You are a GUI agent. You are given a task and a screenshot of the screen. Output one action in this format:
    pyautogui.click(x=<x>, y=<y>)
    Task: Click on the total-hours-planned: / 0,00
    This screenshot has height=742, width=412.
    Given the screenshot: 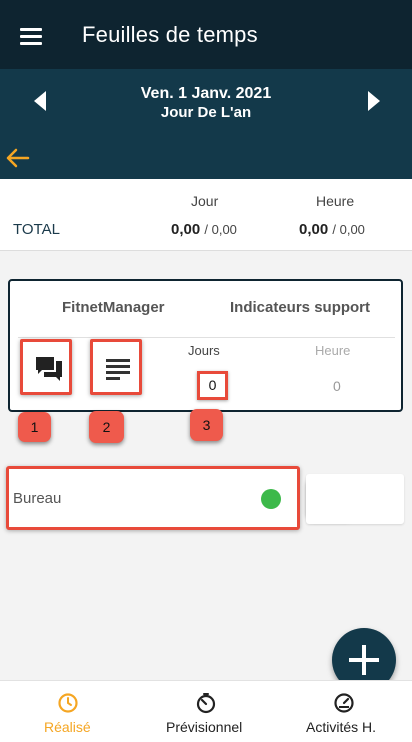 What is the action you would take?
    pyautogui.click(x=348, y=229)
    